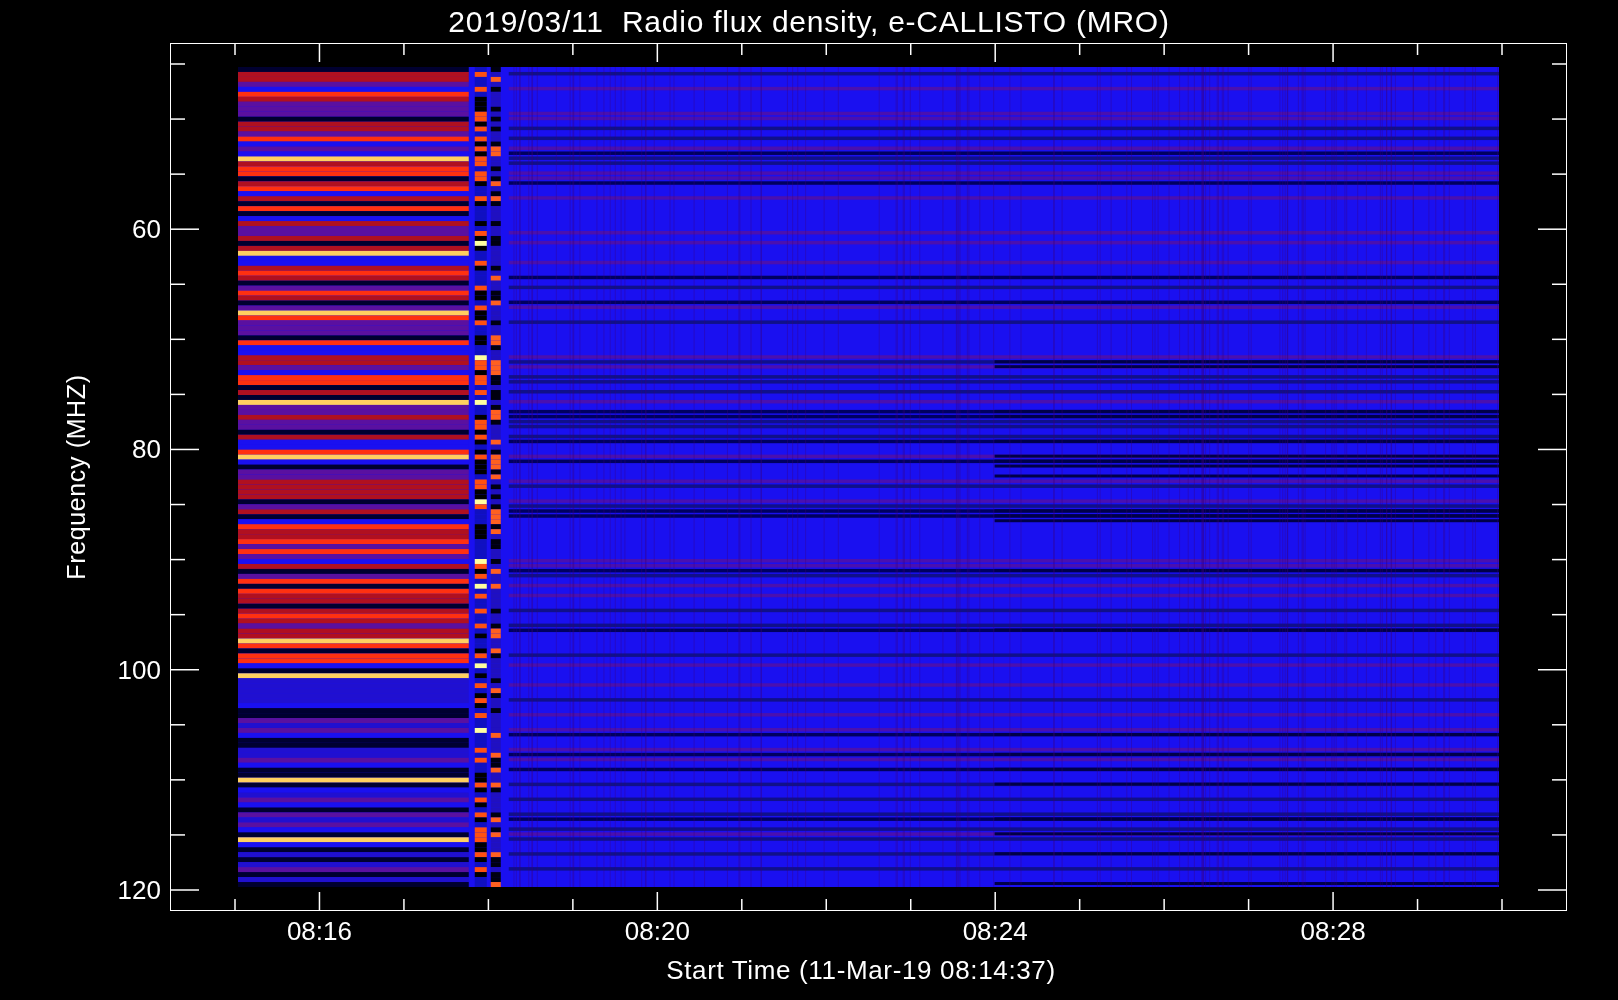 The image size is (1618, 1000). Describe the element at coordinates (995, 931) in the screenshot. I see `x-tick-label: 08:24` at that location.